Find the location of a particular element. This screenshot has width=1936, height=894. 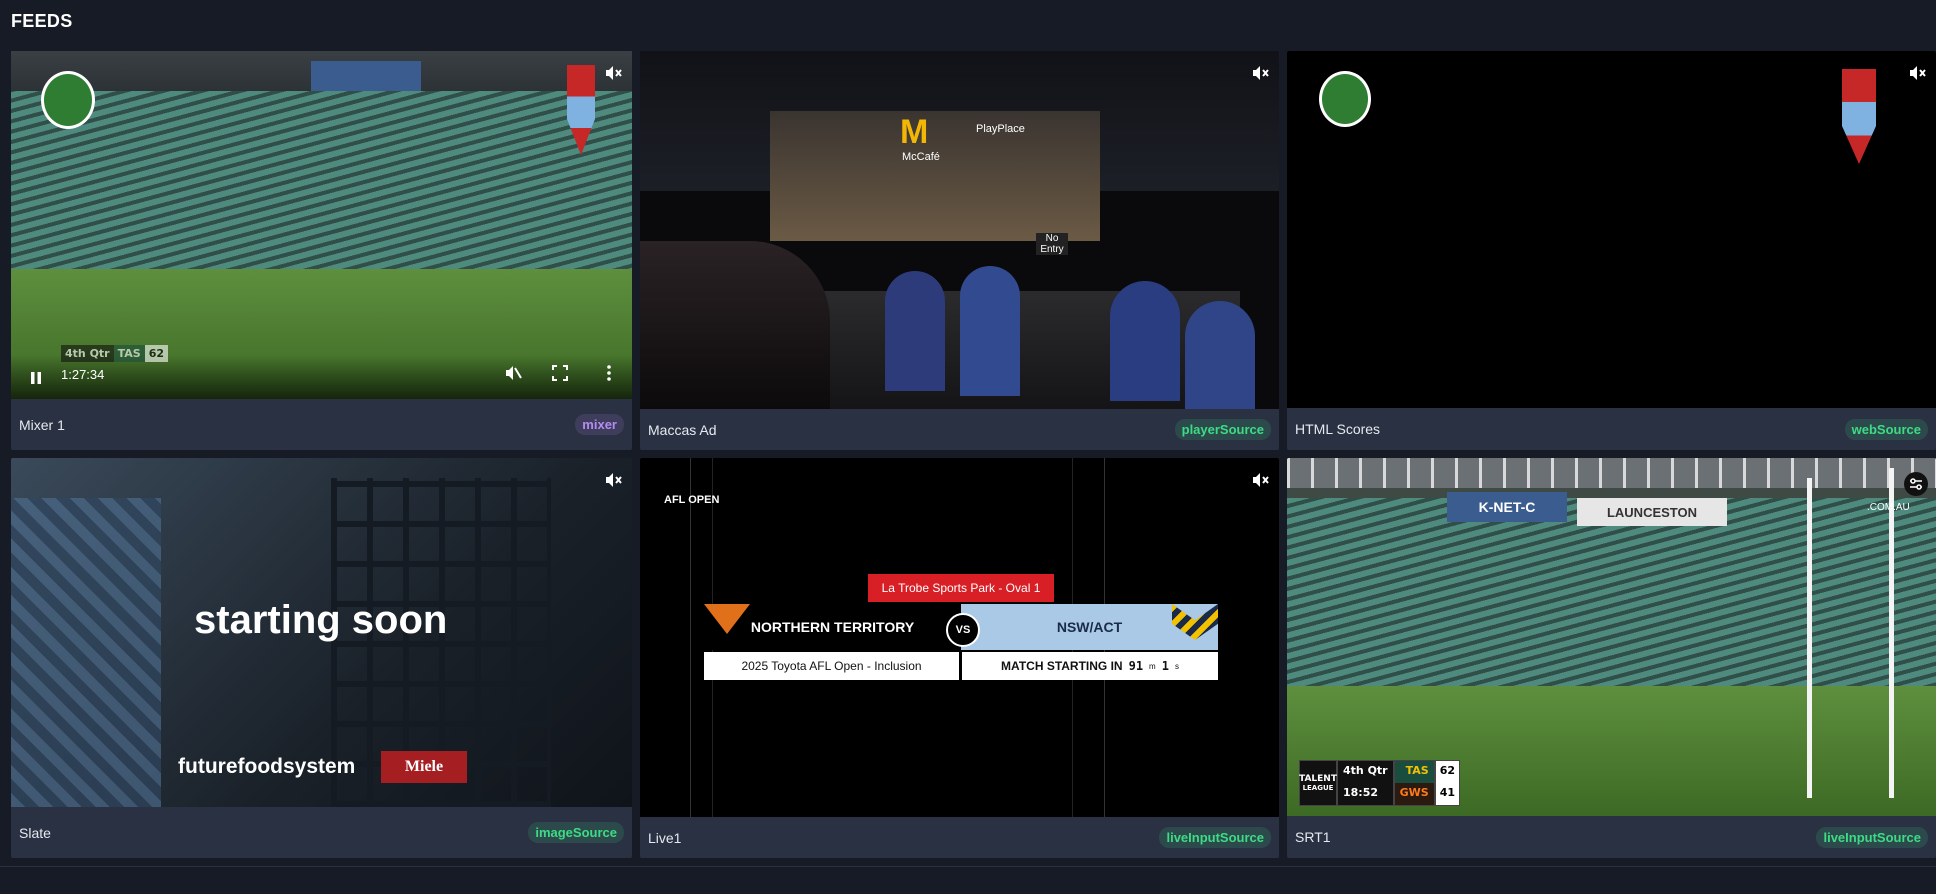

frame-line-left is located at coordinates (690, 637).